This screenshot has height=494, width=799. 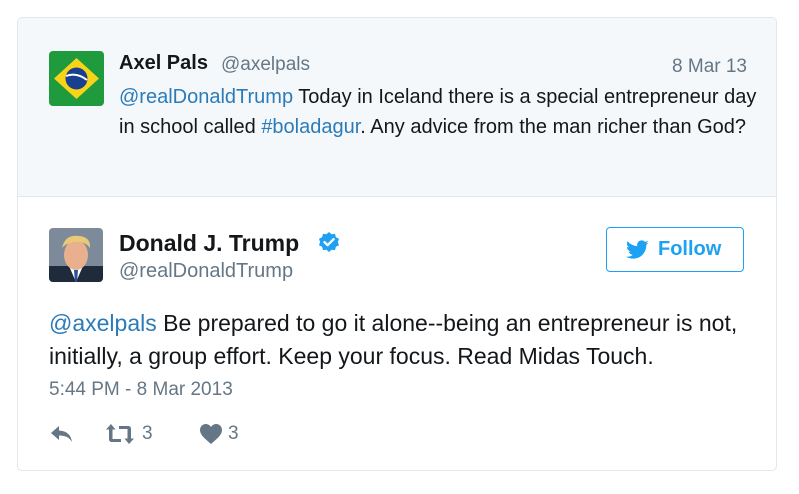 I want to click on like-button: 3, so click(x=221, y=434).